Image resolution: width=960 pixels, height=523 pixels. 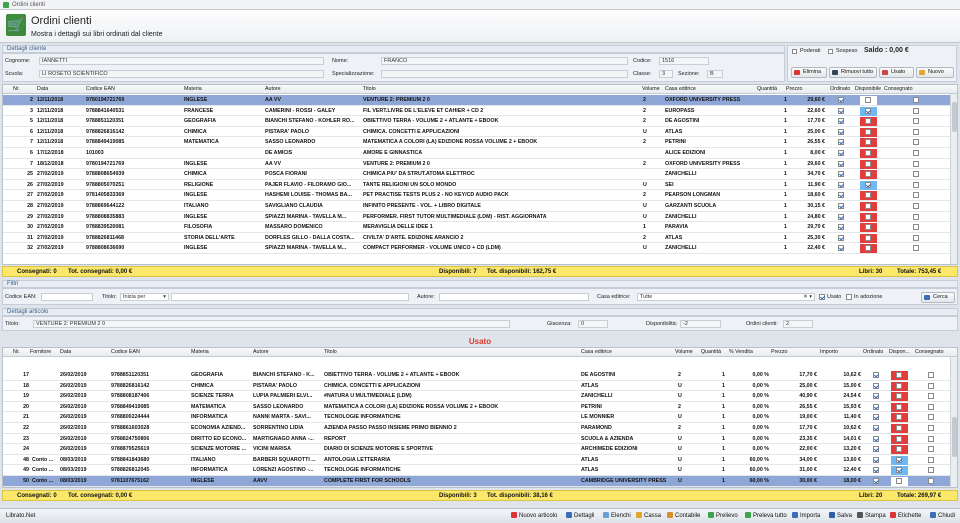 What do you see at coordinates (290, 297) in the screenshot?
I see `titolo-input` at bounding box center [290, 297].